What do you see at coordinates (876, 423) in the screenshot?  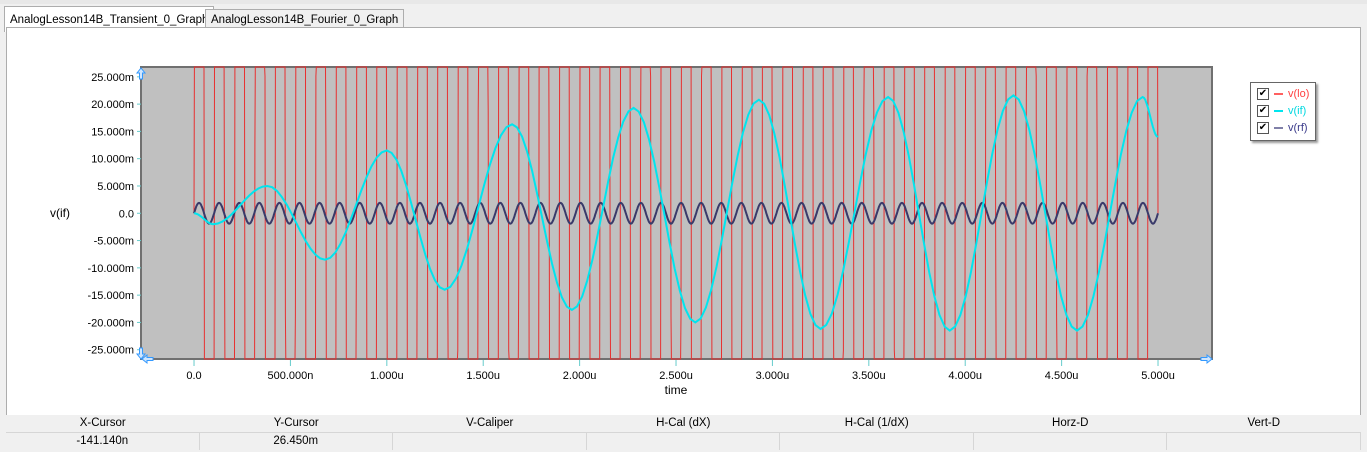 I see `cursor-header: H-Cal (1/dX)` at bounding box center [876, 423].